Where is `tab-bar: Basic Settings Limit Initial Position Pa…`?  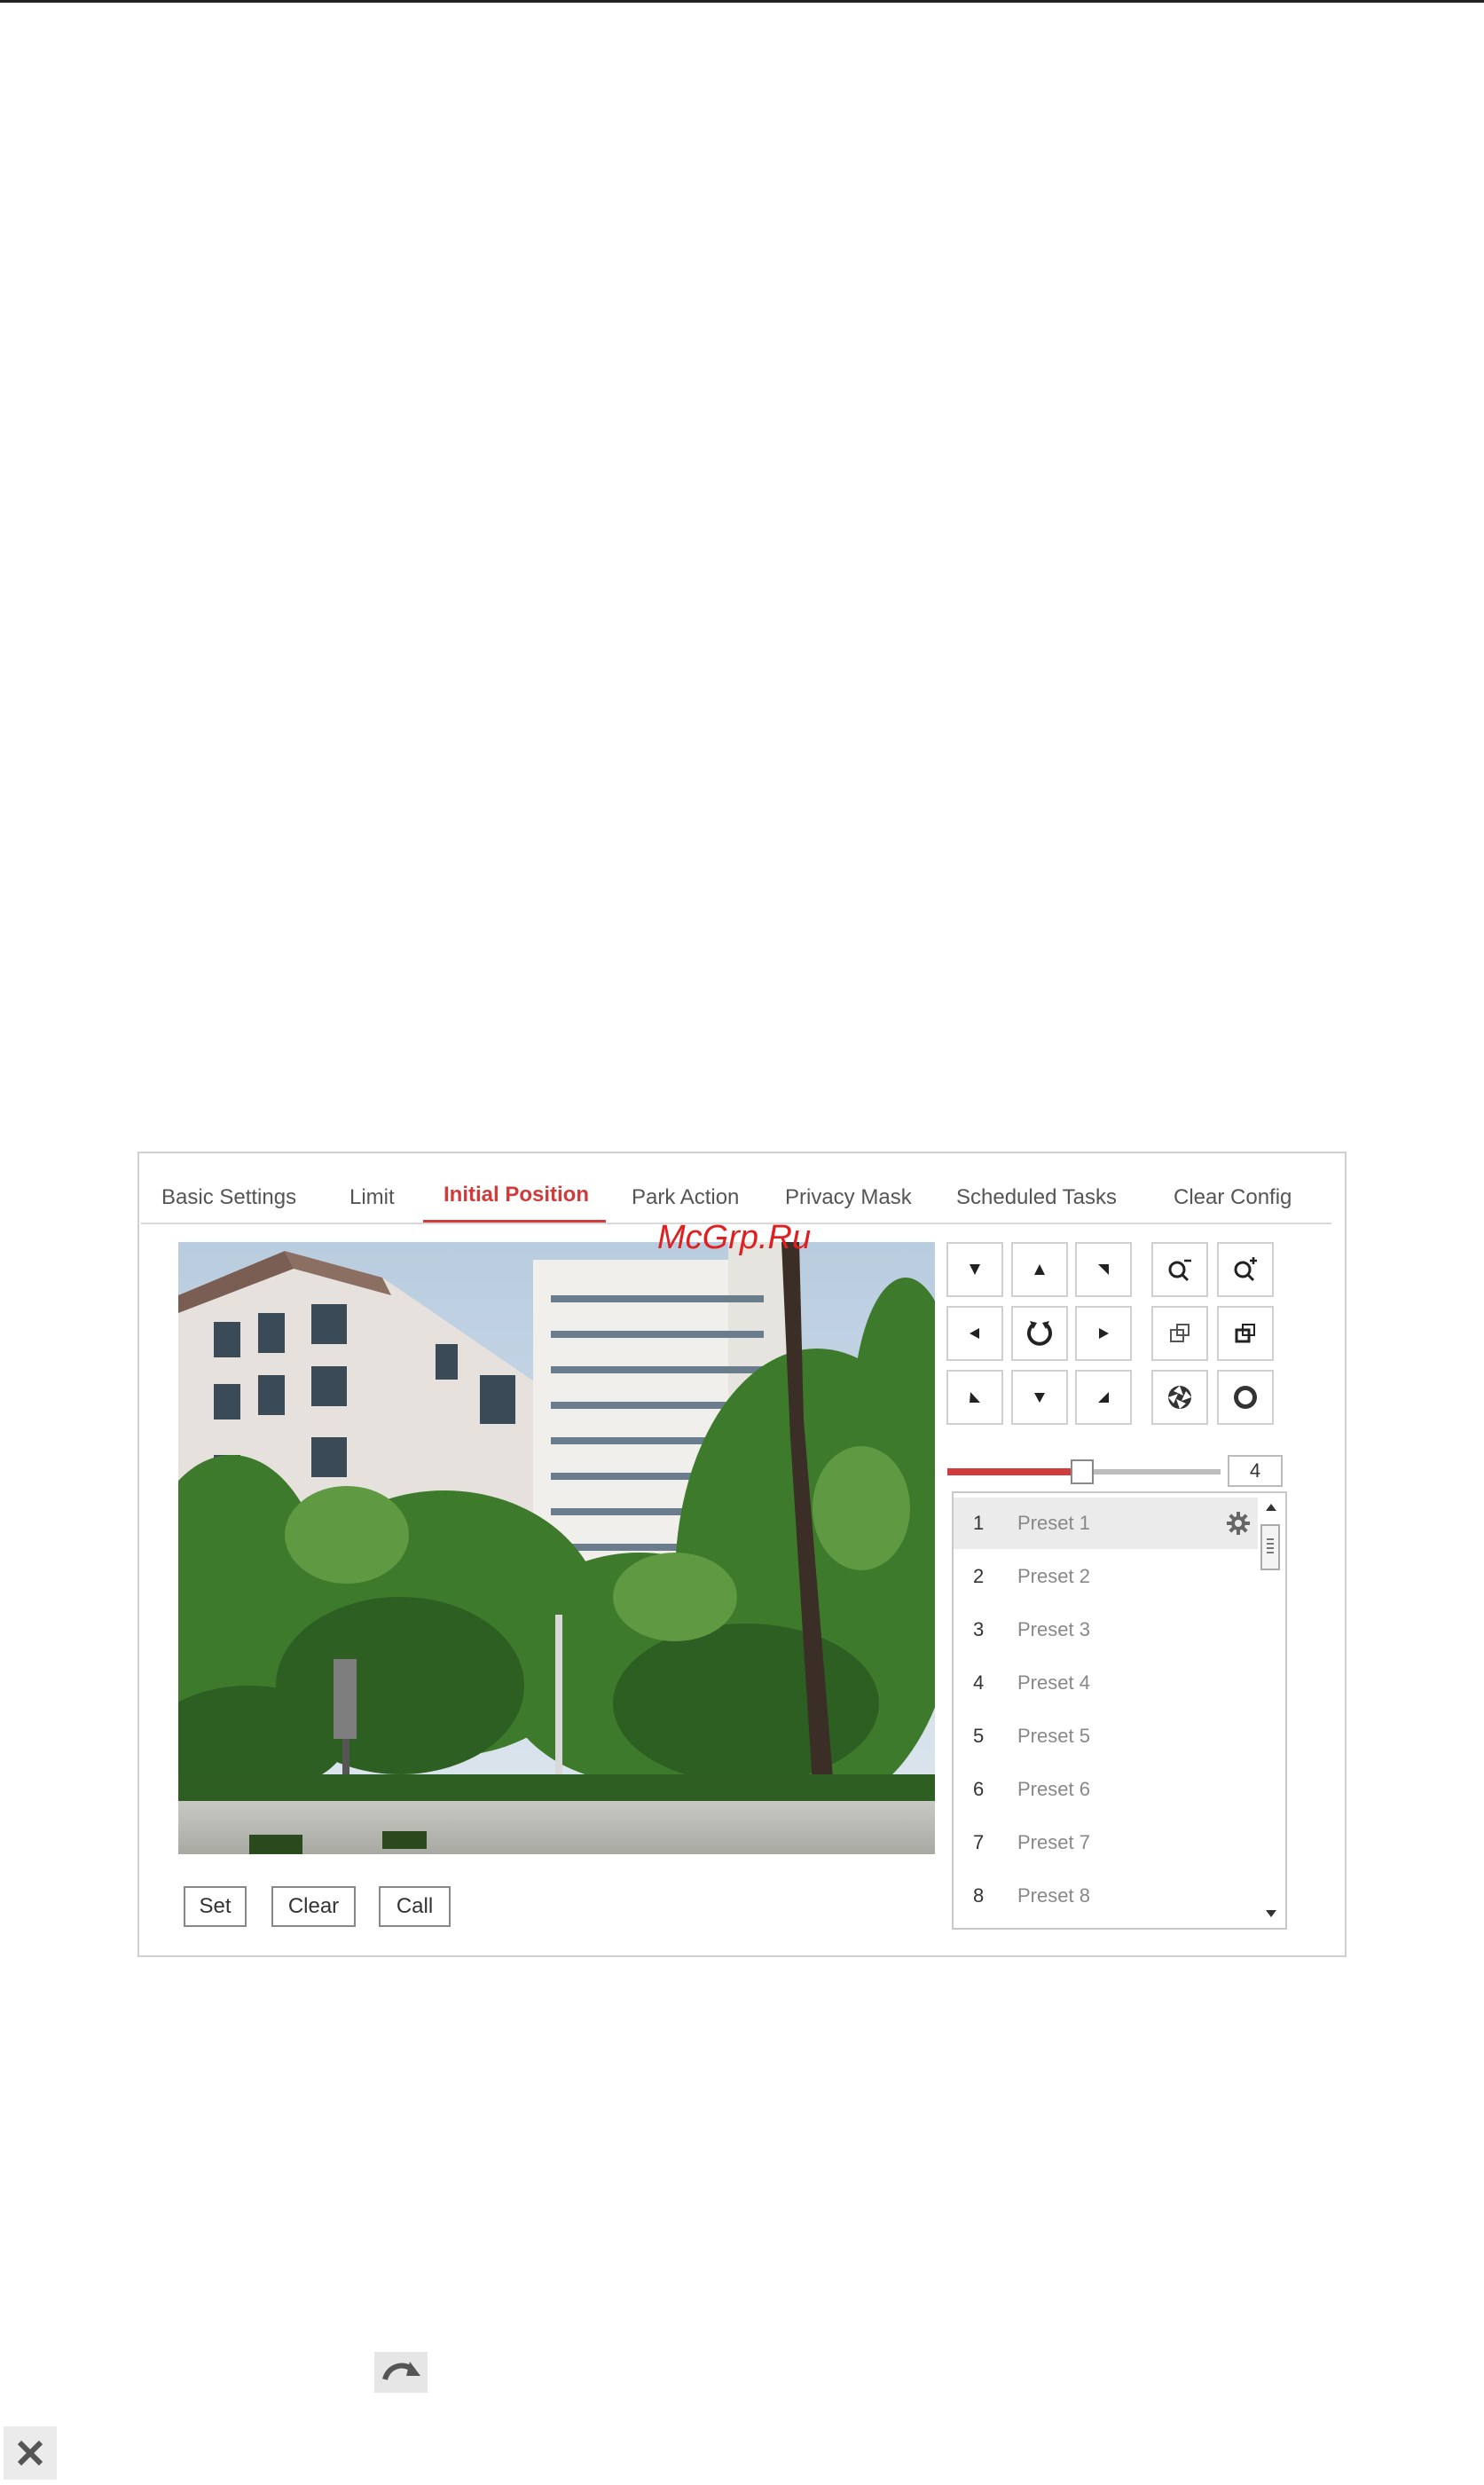
tab-bar: Basic Settings Limit Initial Position Pa… is located at coordinates (742, 1188).